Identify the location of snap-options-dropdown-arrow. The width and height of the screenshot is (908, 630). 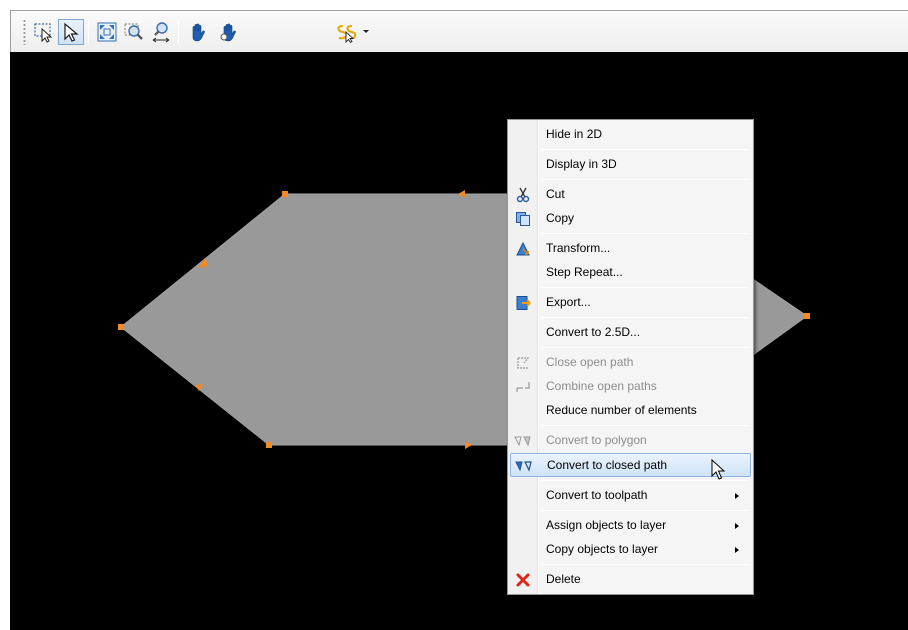
(366, 31).